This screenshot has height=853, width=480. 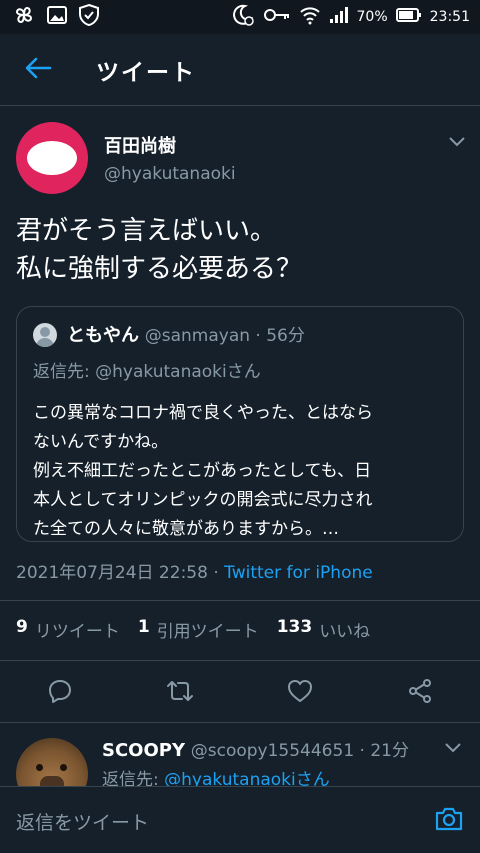 What do you see at coordinates (22, 629) in the screenshot?
I see `retweets-count: 9` at bounding box center [22, 629].